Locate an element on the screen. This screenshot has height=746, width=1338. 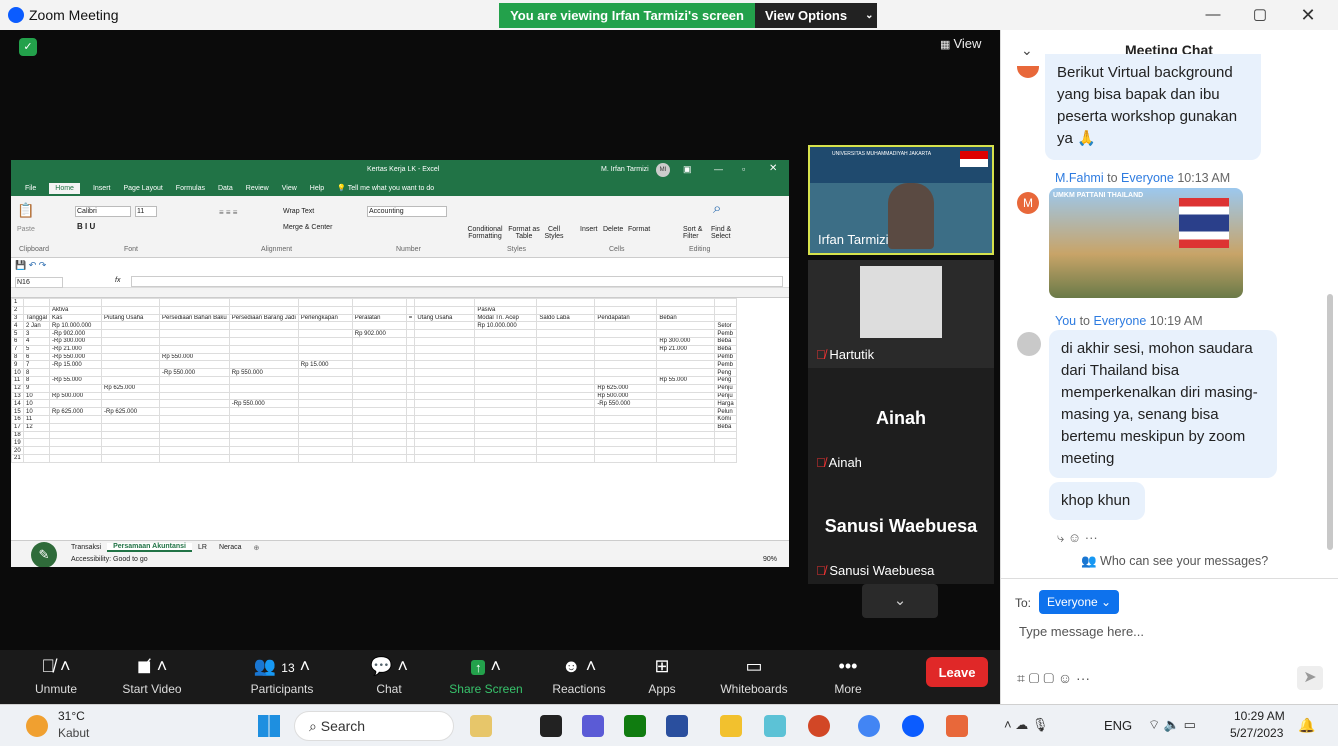
table-cell: Rp 300.000 is located at coordinates (686, 341).